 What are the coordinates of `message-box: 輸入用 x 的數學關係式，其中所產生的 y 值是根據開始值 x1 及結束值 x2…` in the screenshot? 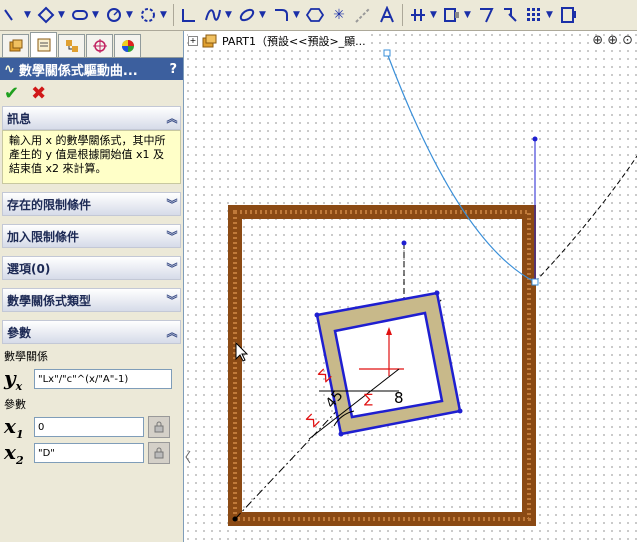 It's located at (91, 157).